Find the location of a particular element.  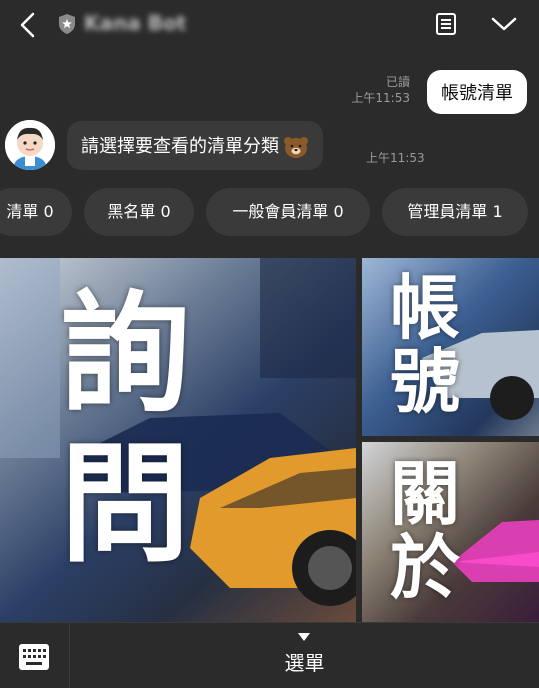

menu-toggle-button: 選單 is located at coordinates (304, 655).